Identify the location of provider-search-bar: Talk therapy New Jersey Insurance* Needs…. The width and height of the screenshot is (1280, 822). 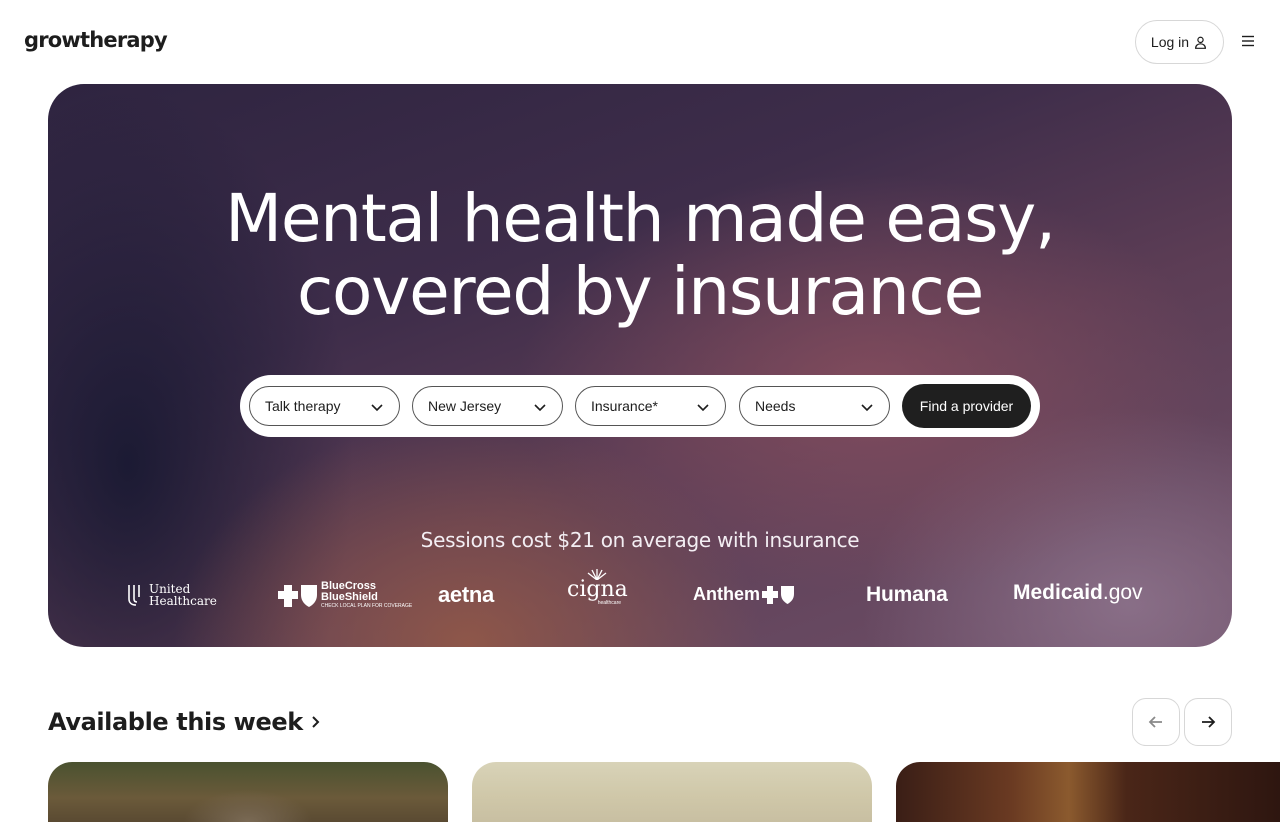
(640, 406).